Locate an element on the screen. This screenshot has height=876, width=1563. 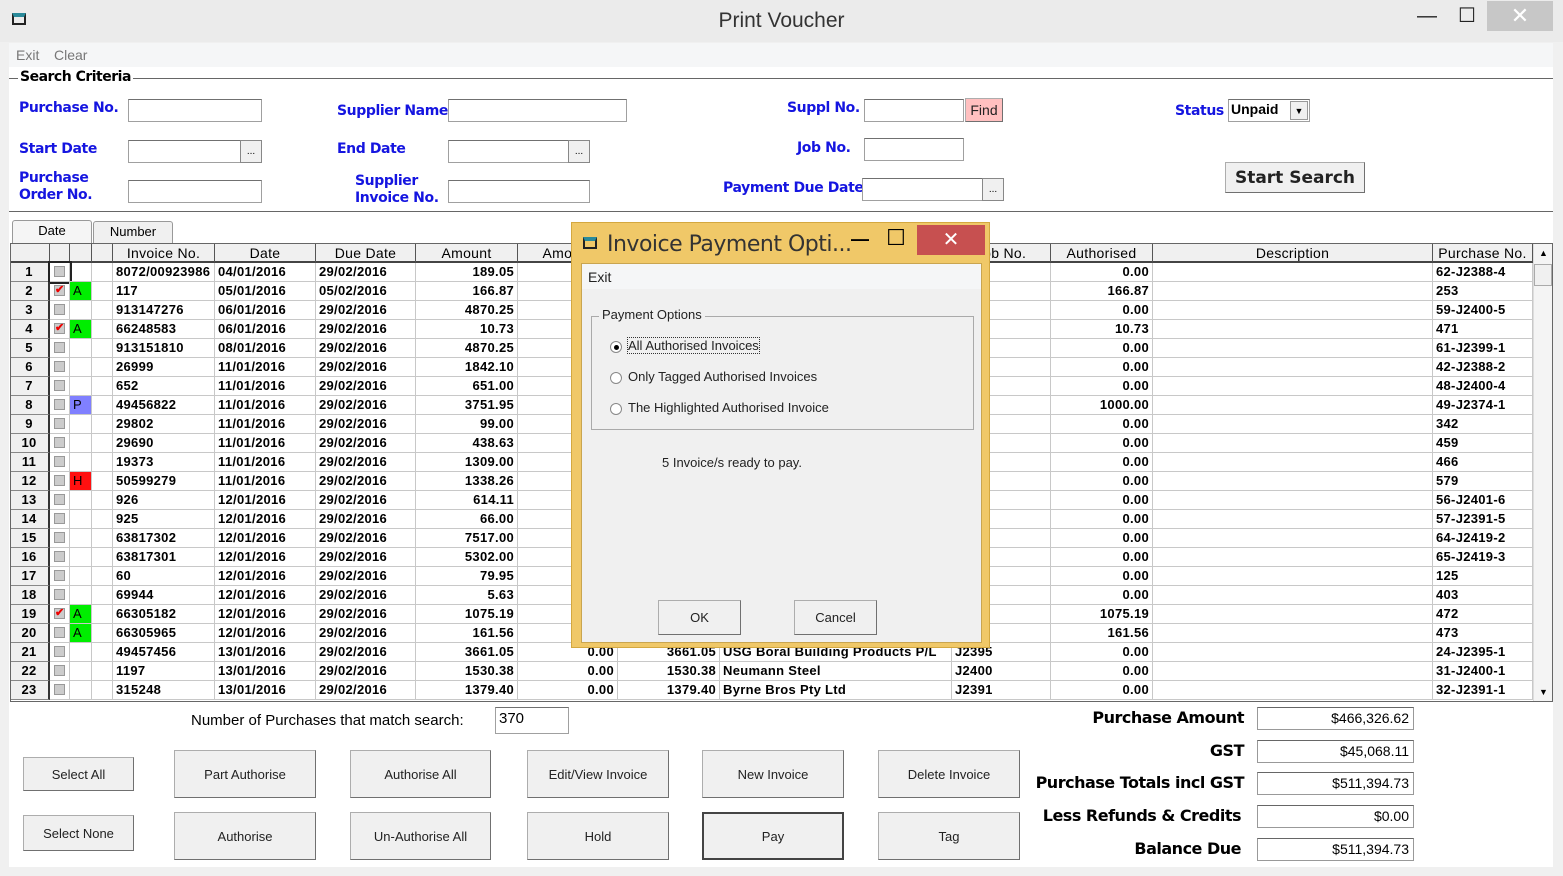
grid-cell-amt: 1530.38 is located at coordinates (467, 671).